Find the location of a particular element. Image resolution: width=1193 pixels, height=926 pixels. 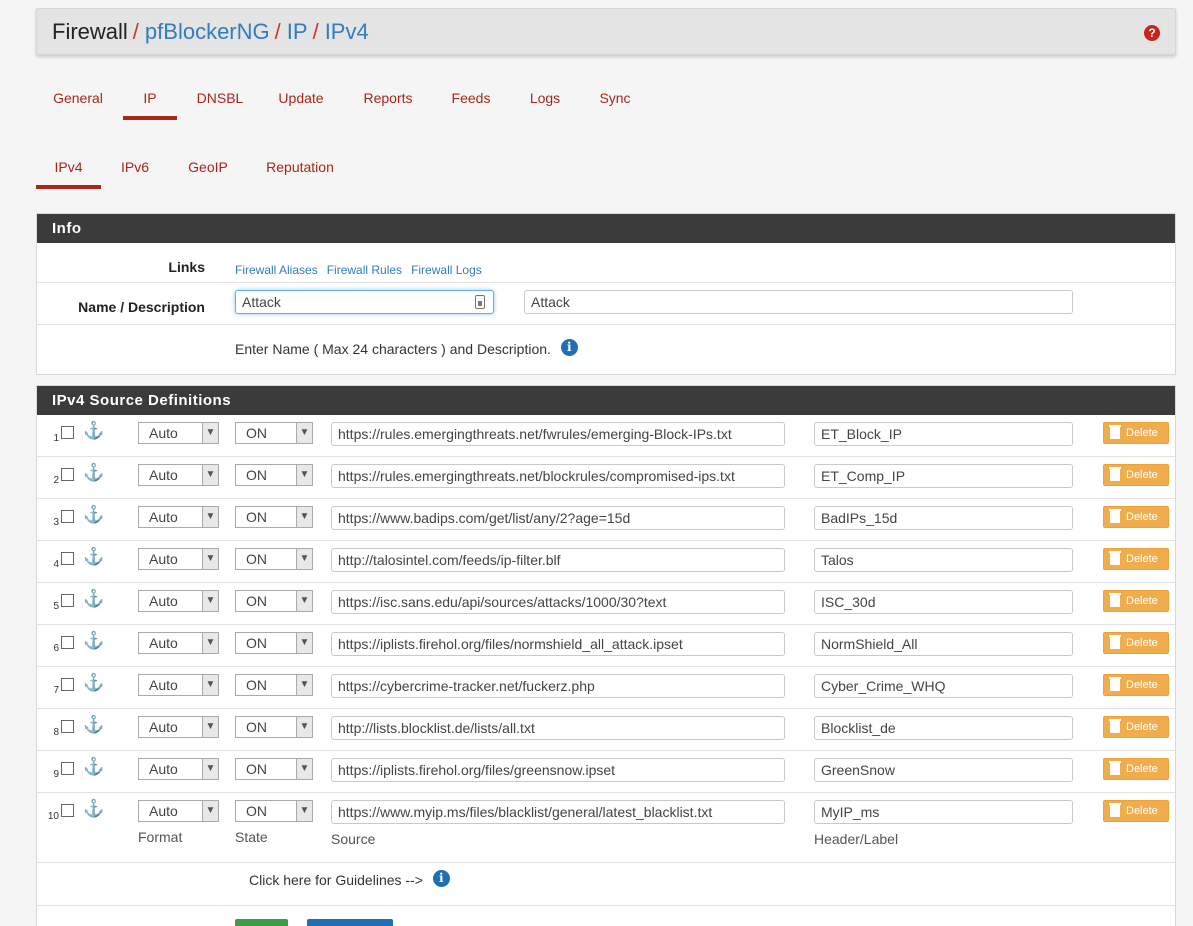

header-label-input: ISC_30d is located at coordinates (943, 602).